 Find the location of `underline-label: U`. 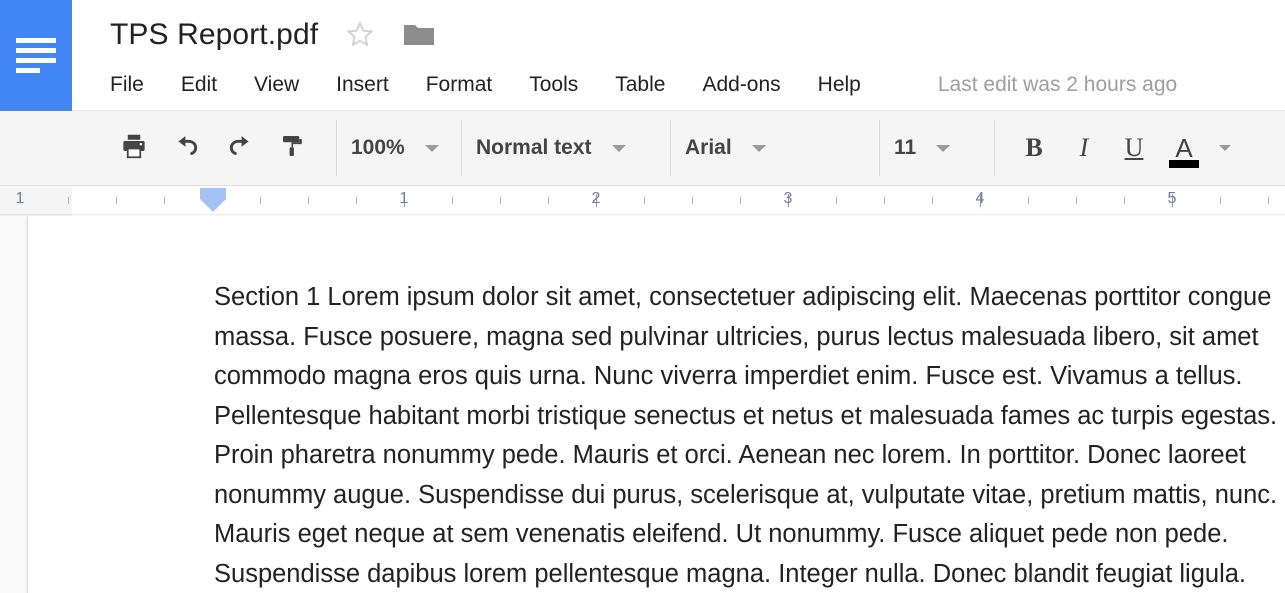

underline-label: U is located at coordinates (1134, 147).